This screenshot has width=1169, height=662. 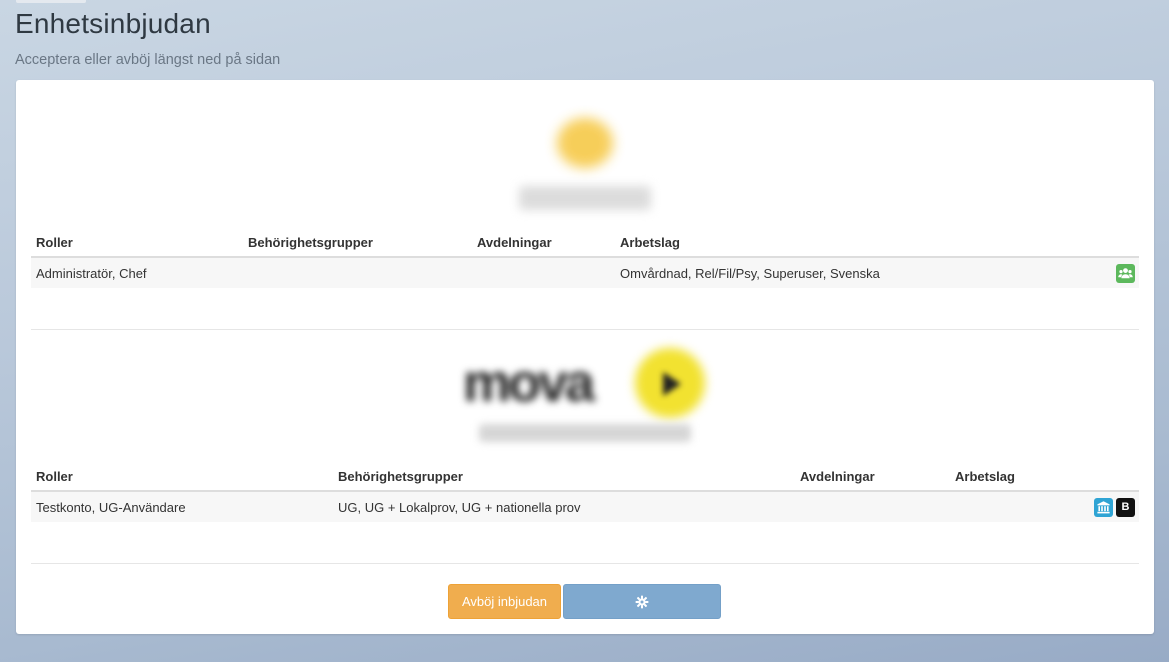 I want to click on b-badge-icon: B, so click(x=1125, y=507).